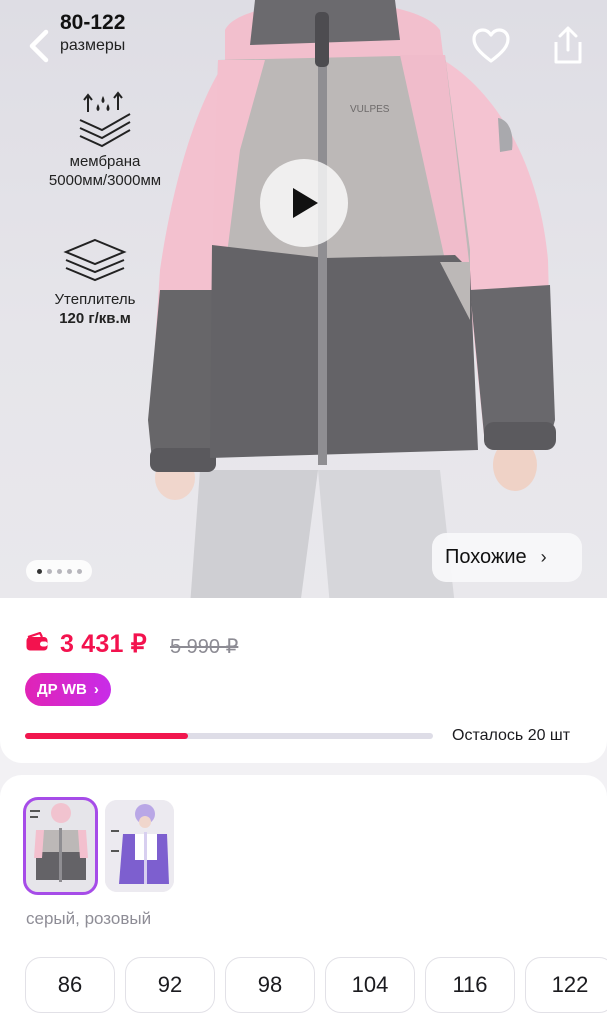  I want to click on feature-insulation-line2: 120 г/кв.м, so click(95, 318).